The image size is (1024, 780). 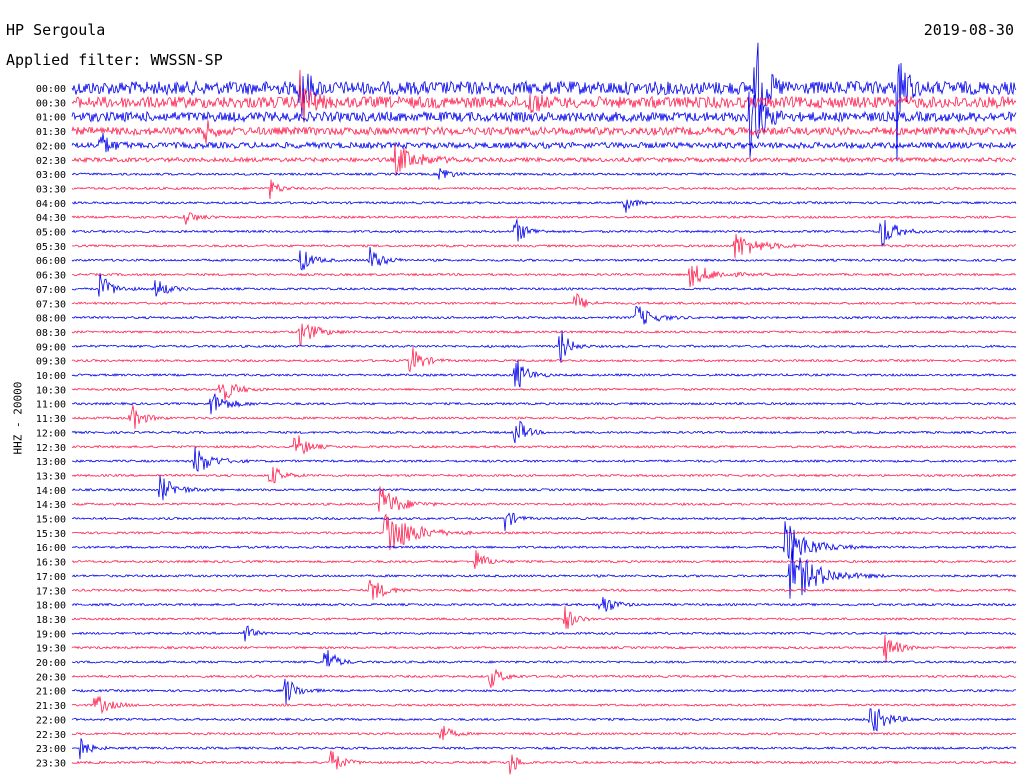 What do you see at coordinates (51, 462) in the screenshot?
I see `time-tick-label: 13:00` at bounding box center [51, 462].